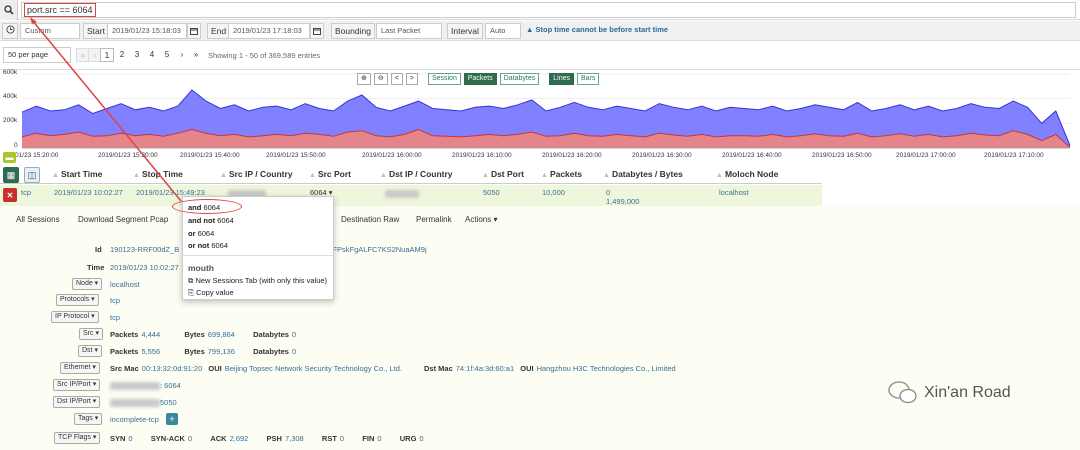 The height and width of the screenshot is (450, 1080). What do you see at coordinates (491, 192) in the screenshot?
I see `row-dst-port: 5050` at bounding box center [491, 192].